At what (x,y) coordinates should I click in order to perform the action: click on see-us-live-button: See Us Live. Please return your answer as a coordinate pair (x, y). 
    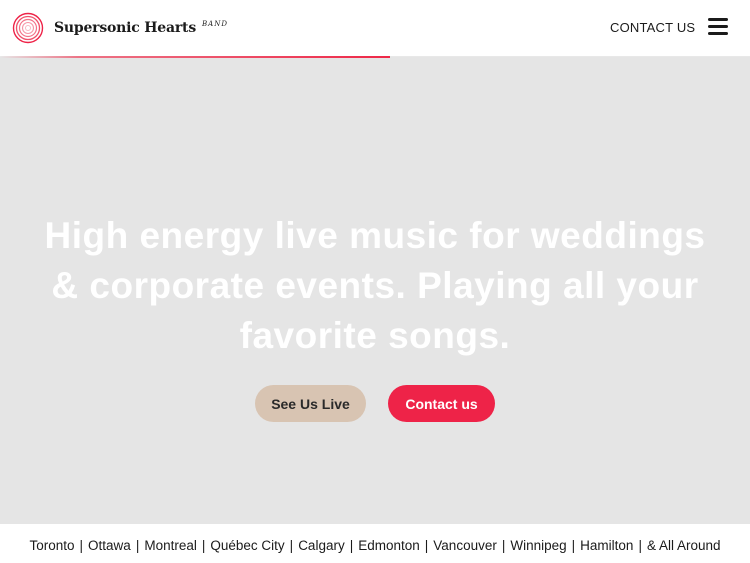
    Looking at the image, I should click on (310, 403).